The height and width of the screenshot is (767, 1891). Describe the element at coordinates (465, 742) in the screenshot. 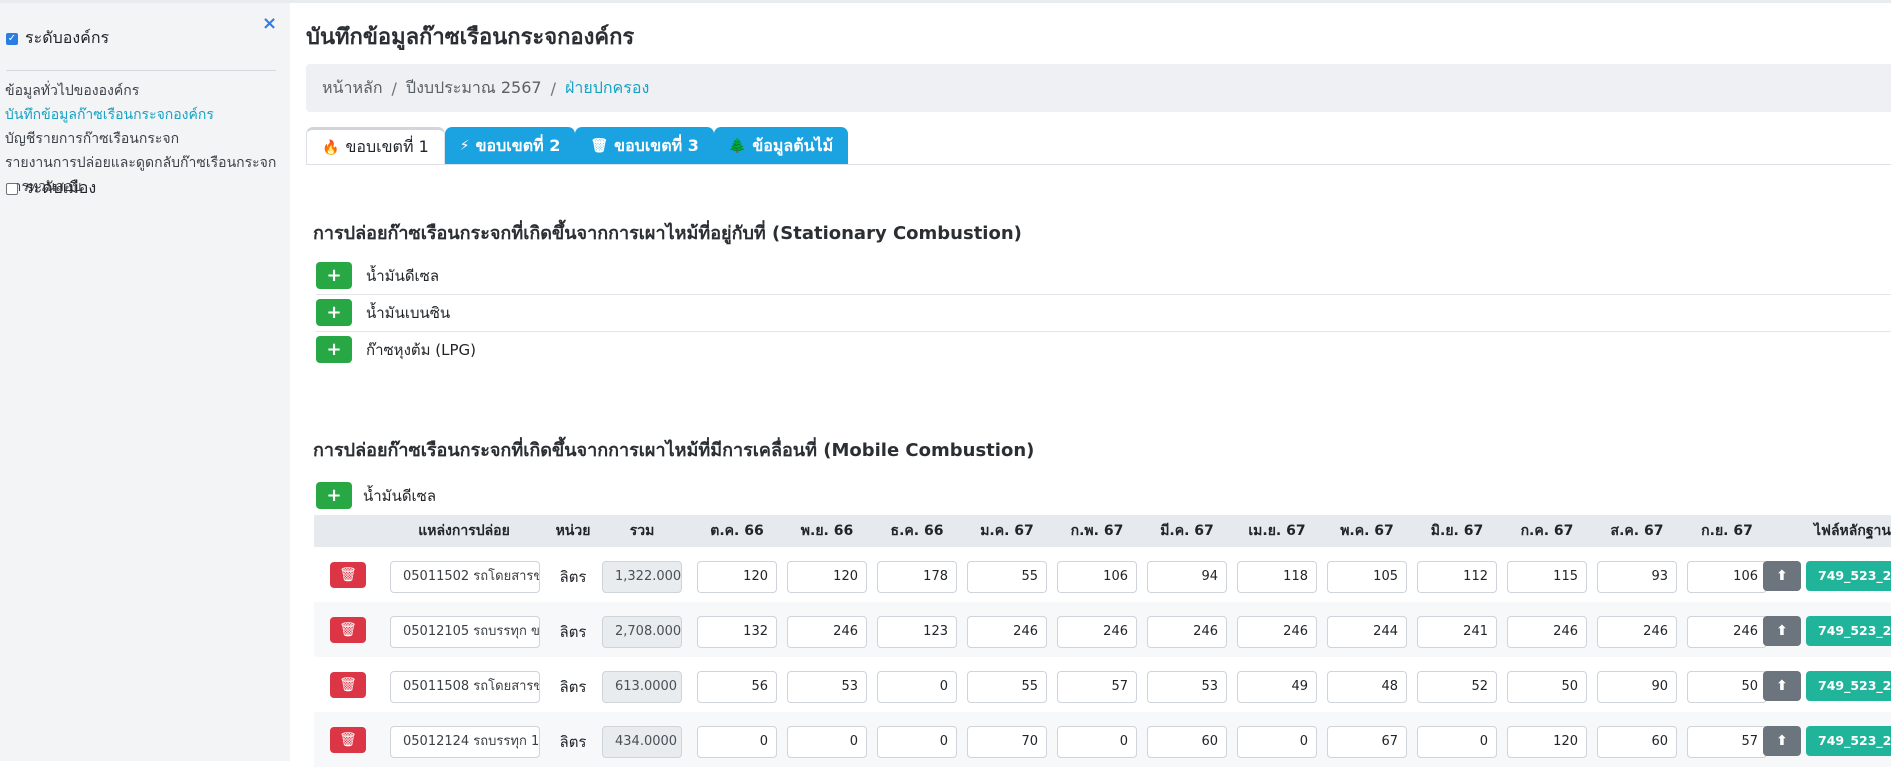

I see `source-input: 05012124 รถบรรทุก 1 ตัน` at that location.